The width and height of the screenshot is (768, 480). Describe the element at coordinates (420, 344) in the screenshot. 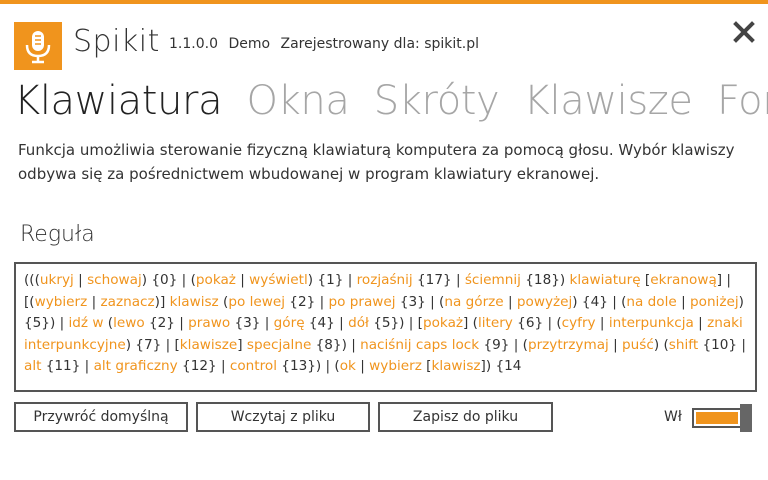

I see `rule-keyword: naciśnij caps lock` at that location.